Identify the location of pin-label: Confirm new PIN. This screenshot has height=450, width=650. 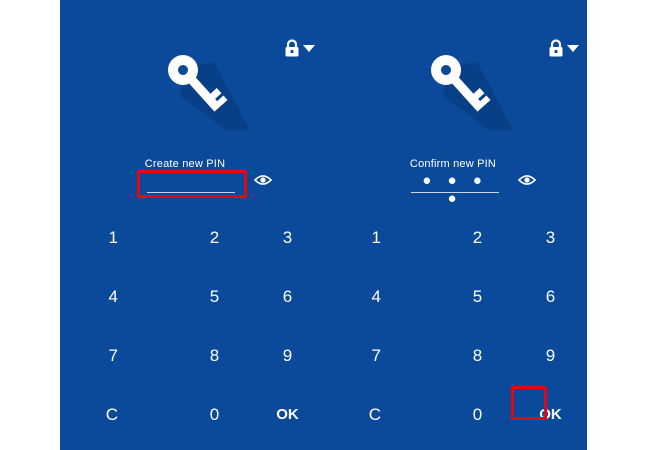
(453, 164).